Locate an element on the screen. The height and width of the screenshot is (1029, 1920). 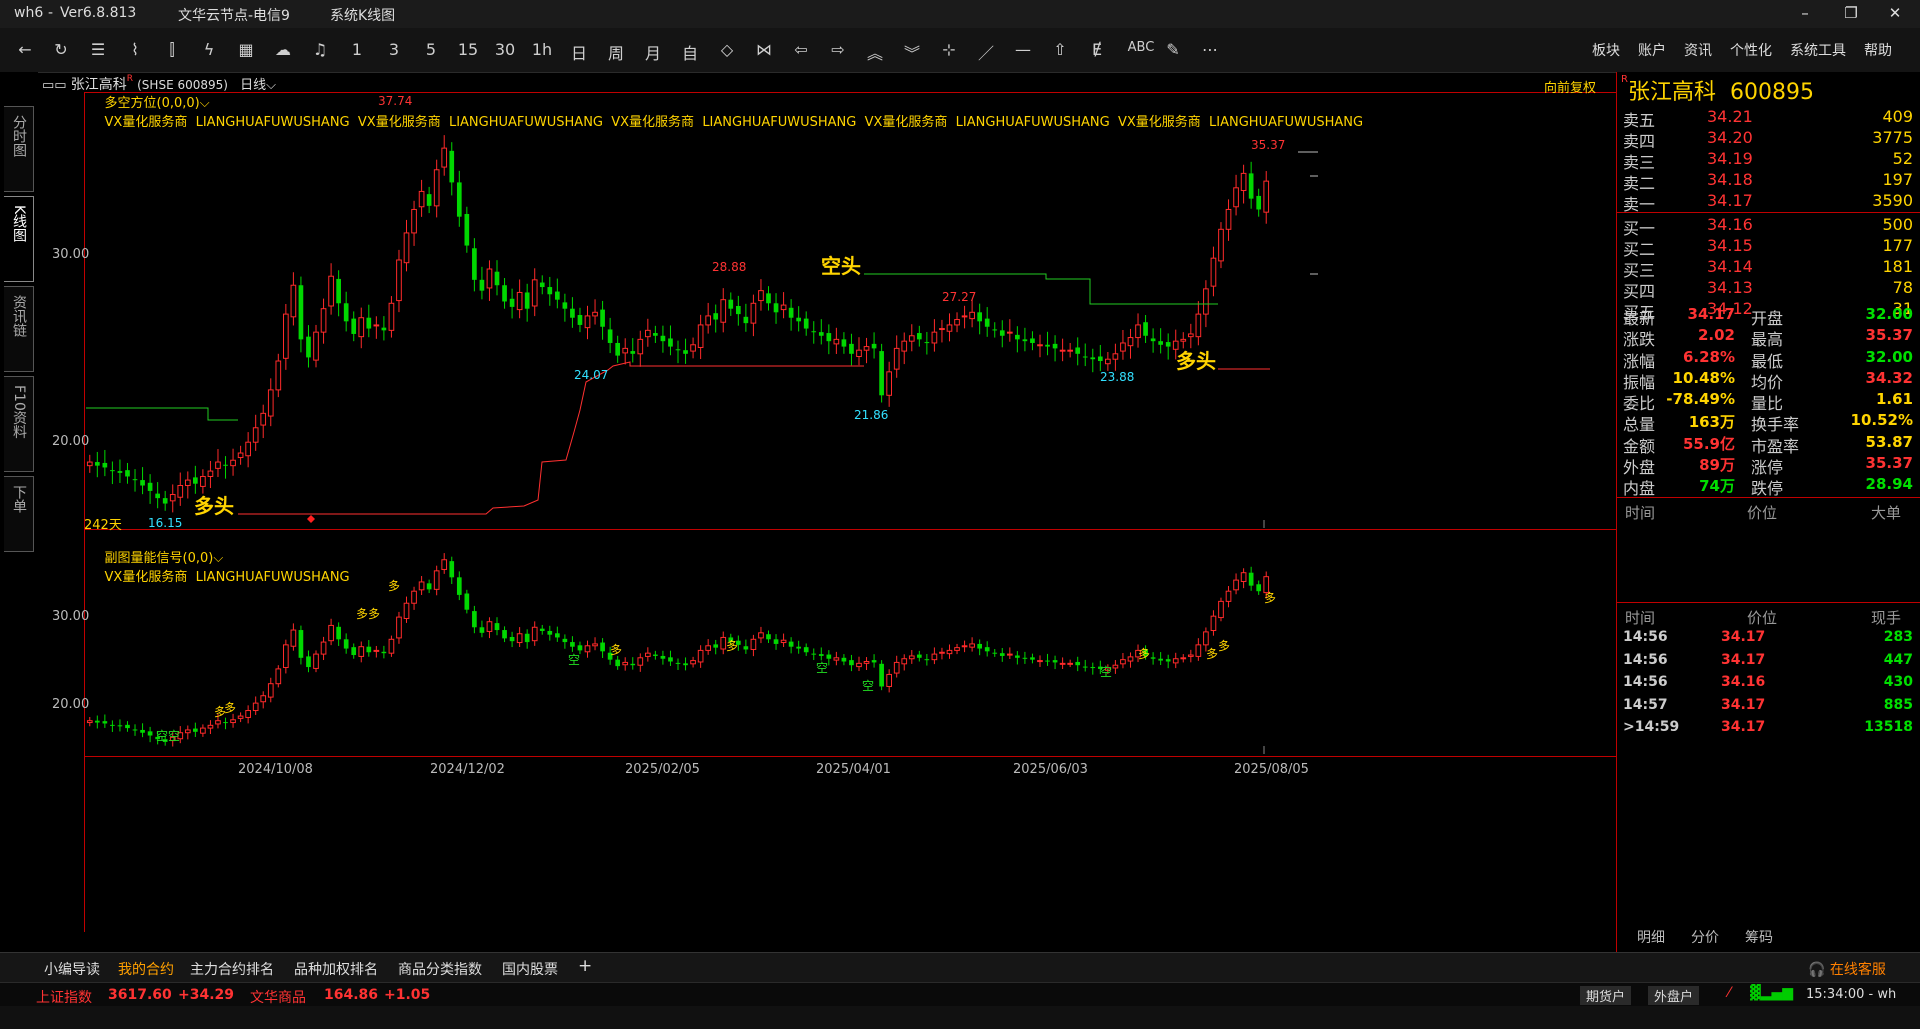
tab-editor-guide: 小编导读 is located at coordinates (72, 969).